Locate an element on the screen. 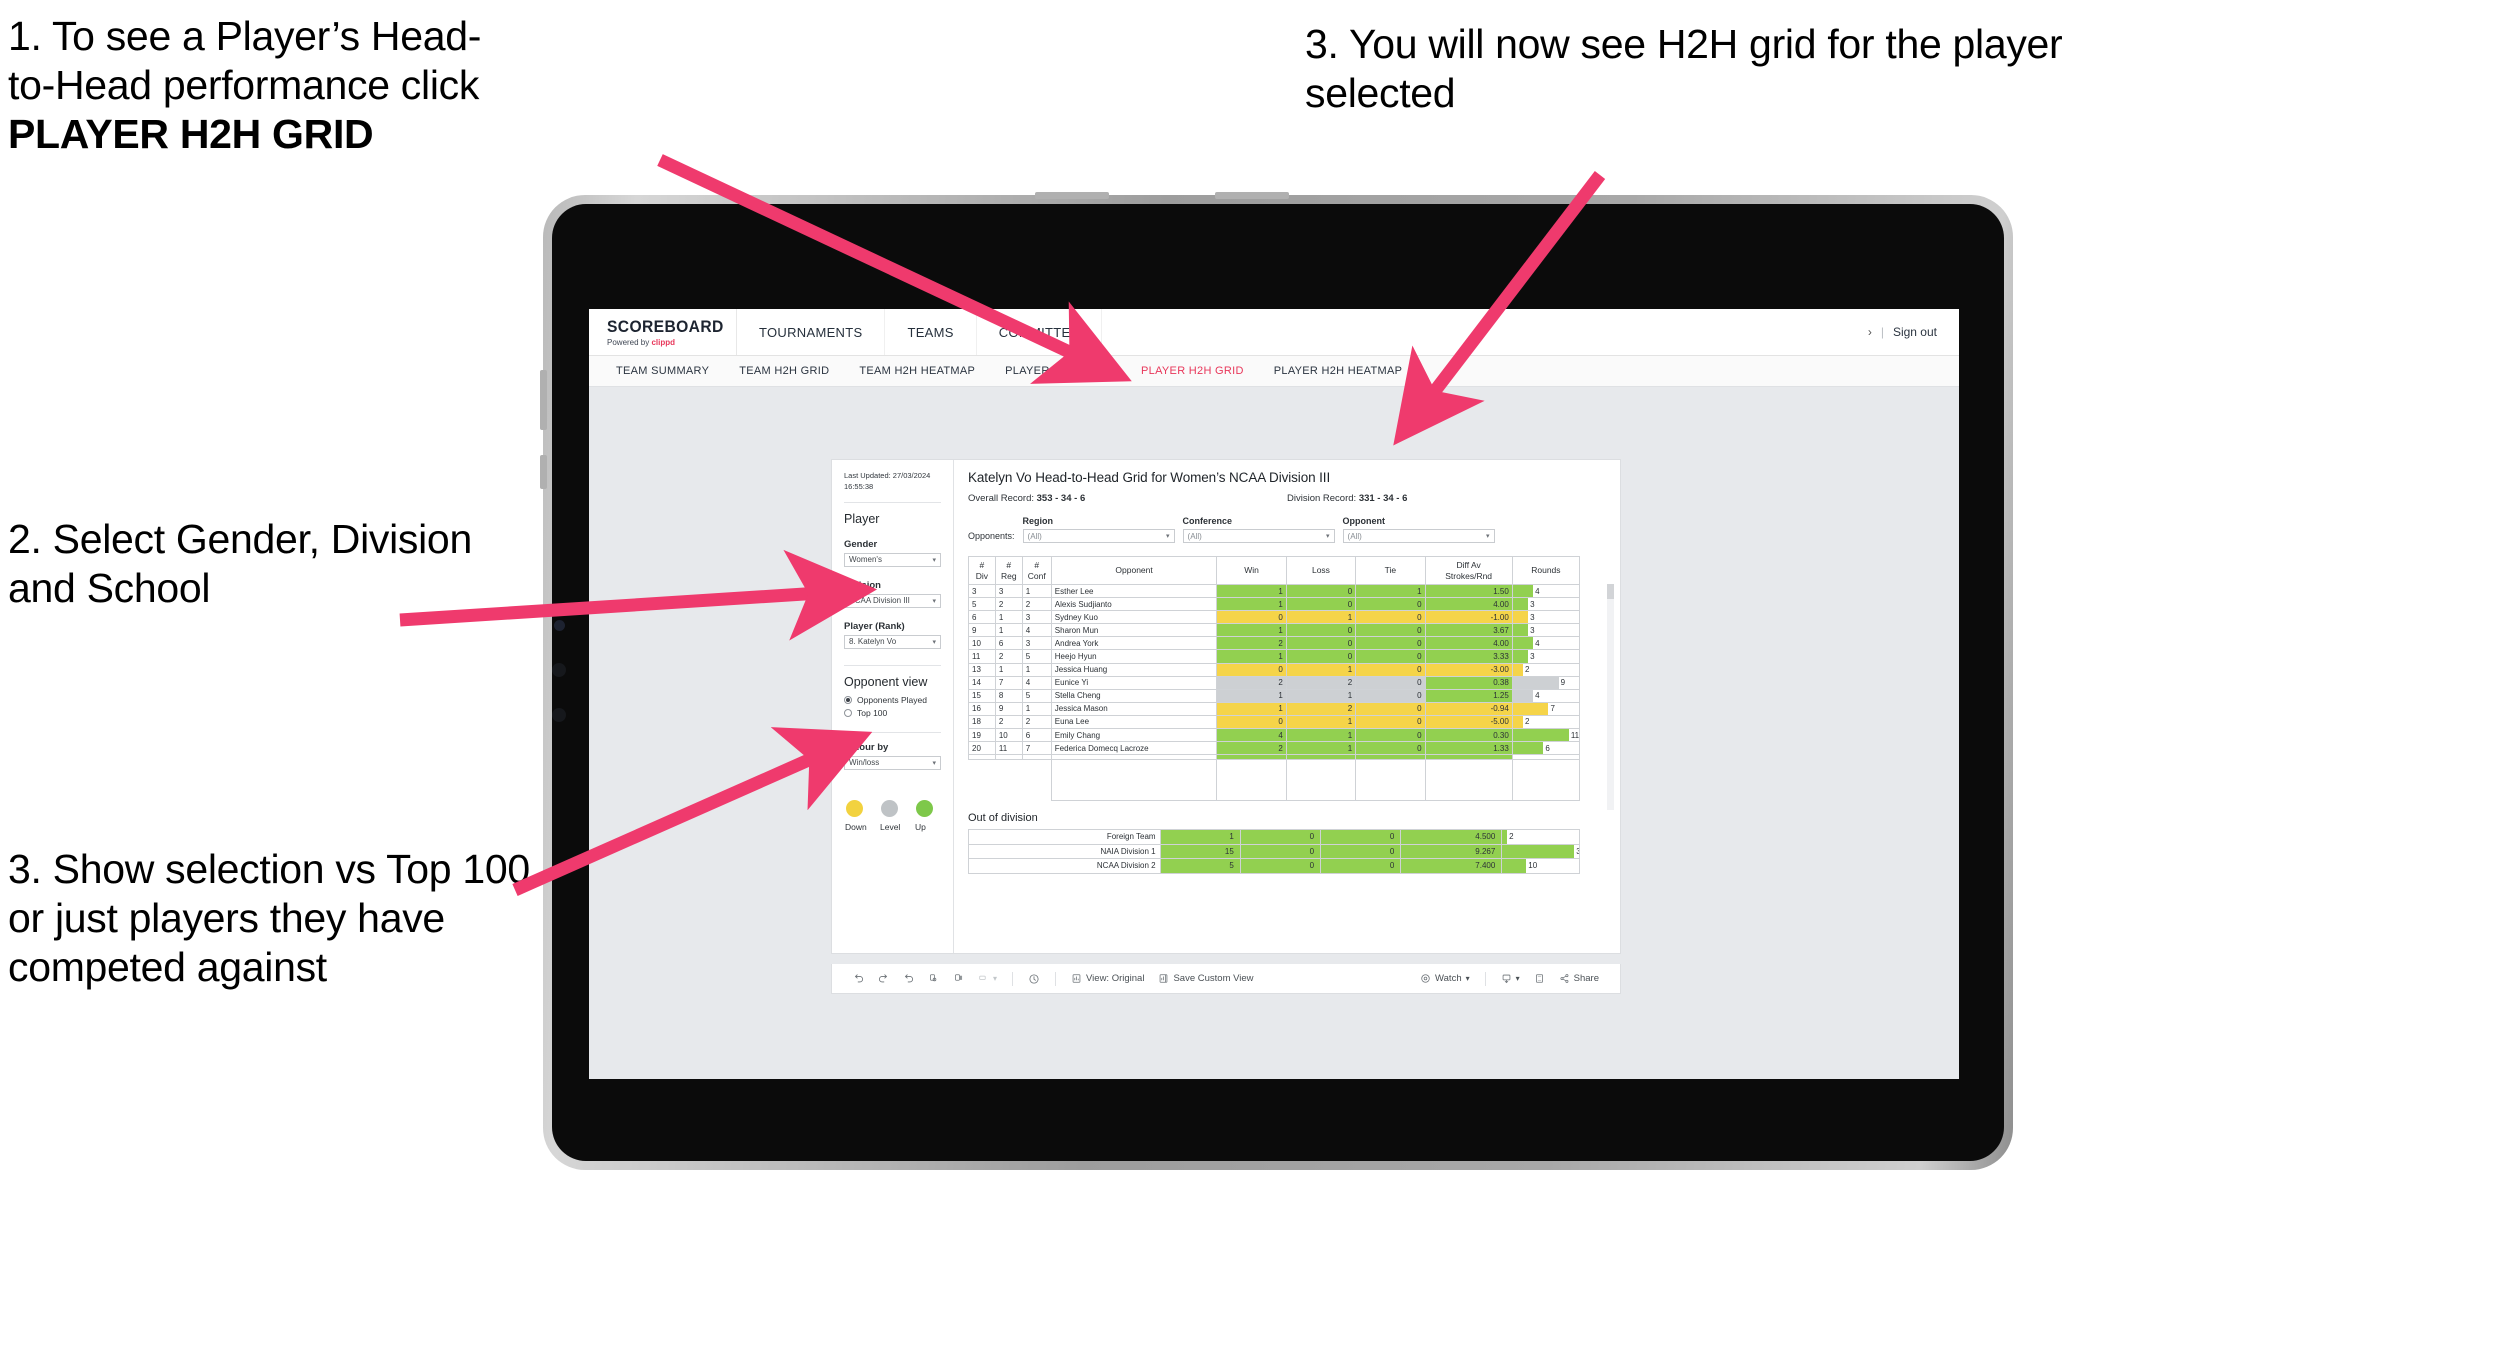 The width and height of the screenshot is (2512, 1352). cell-opponent: Jessica Huang is located at coordinates (1134, 669).